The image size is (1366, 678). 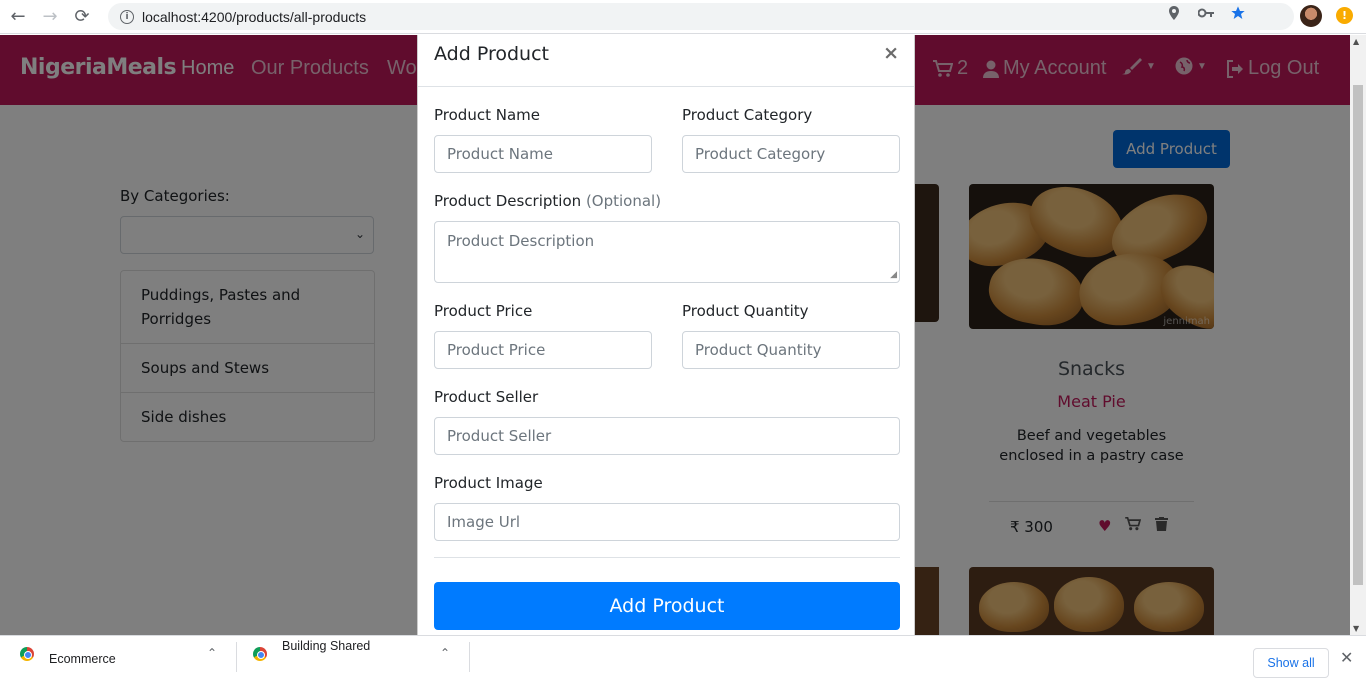 What do you see at coordinates (254, 16) in the screenshot?
I see `url-text: localhost:4200/products/all-products` at bounding box center [254, 16].